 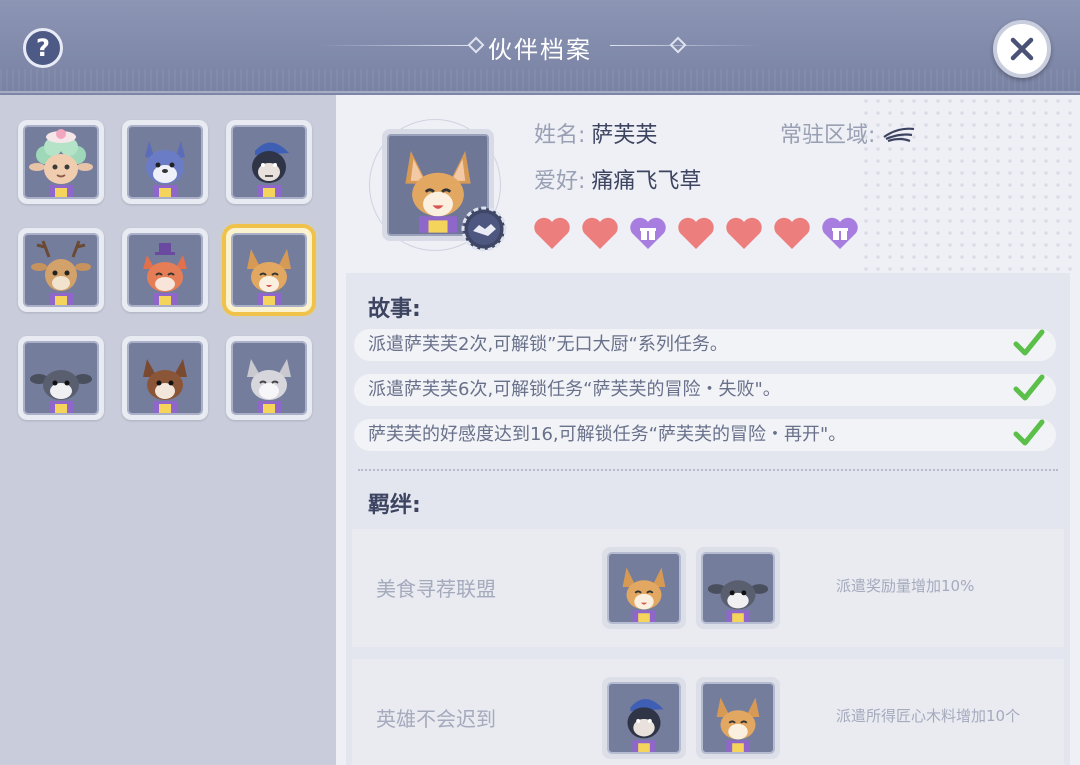 I want to click on wing-icon, so click(x=899, y=135).